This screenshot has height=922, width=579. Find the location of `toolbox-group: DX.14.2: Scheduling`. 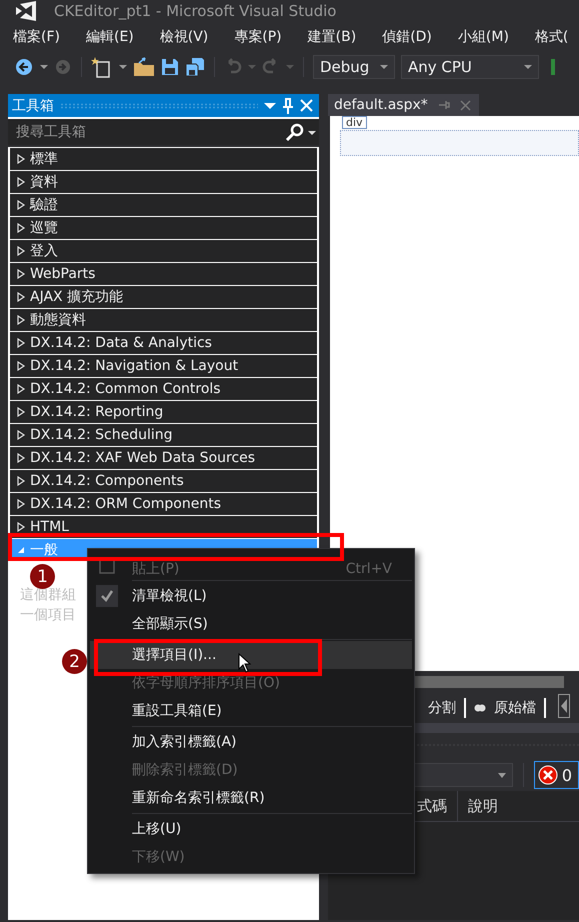

toolbox-group: DX.14.2: Scheduling is located at coordinates (163, 435).